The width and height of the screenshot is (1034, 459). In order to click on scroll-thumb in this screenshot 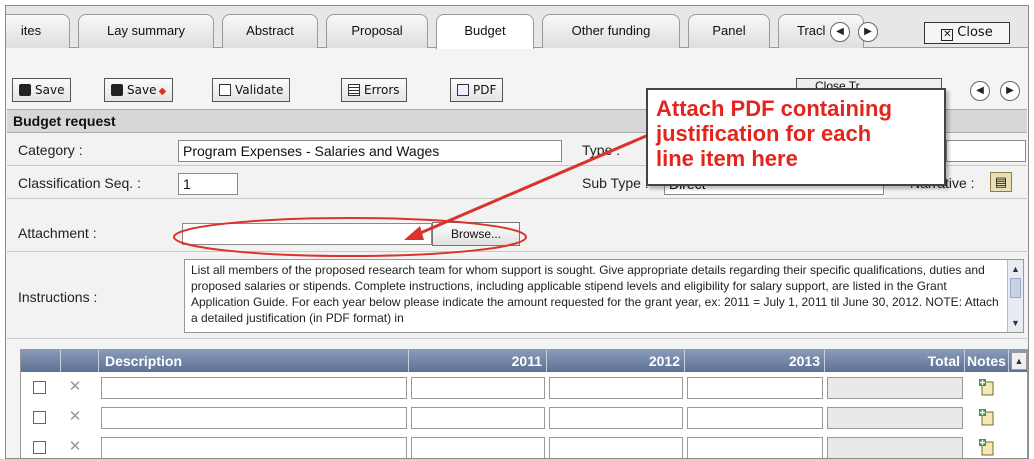, I will do `click(1015, 288)`.